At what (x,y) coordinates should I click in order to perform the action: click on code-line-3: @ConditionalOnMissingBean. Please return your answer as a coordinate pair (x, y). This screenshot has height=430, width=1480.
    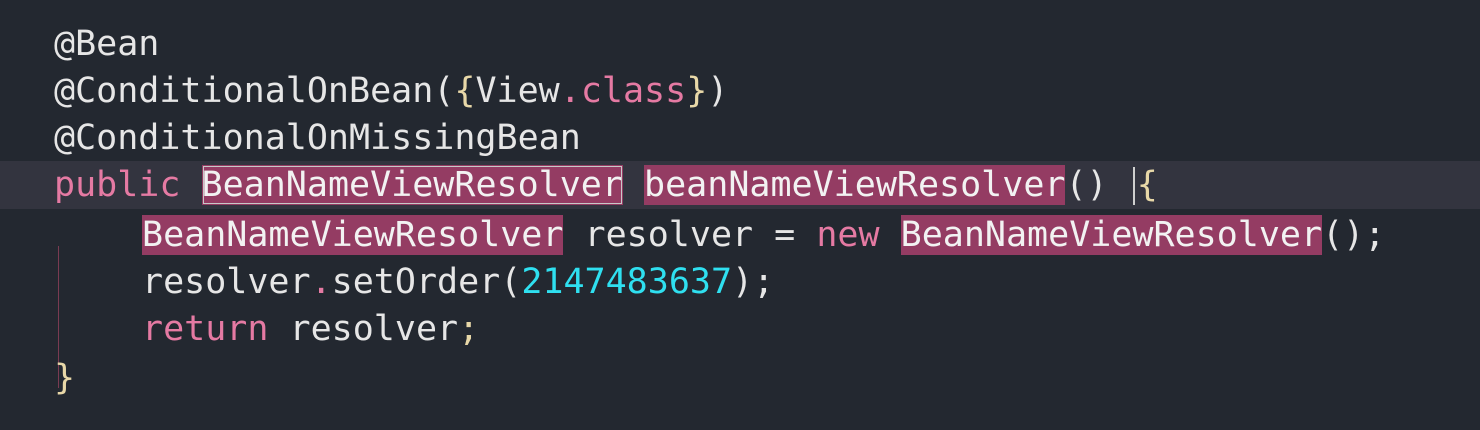
    Looking at the image, I should click on (740, 138).